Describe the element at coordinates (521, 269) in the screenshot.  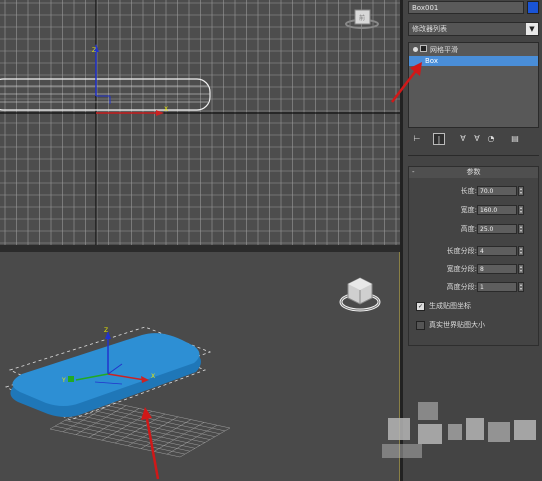
I see `width-segs-spinner: ▴ ▾` at that location.